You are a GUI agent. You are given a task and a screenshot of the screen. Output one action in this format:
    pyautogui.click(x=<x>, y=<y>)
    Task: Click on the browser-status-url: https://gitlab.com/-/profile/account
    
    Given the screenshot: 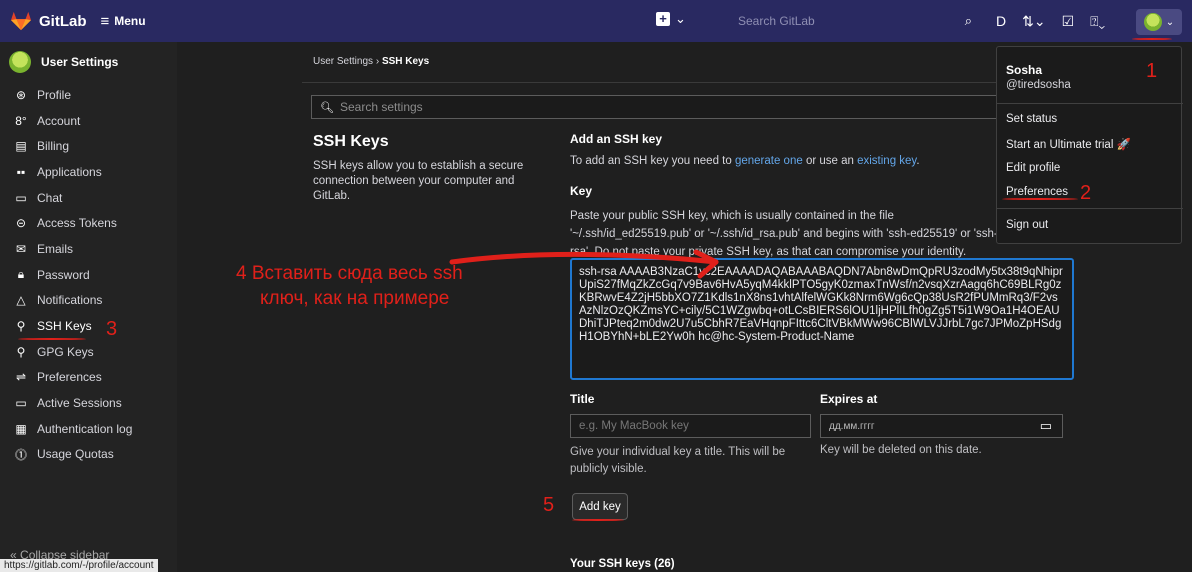 What is the action you would take?
    pyautogui.click(x=79, y=565)
    